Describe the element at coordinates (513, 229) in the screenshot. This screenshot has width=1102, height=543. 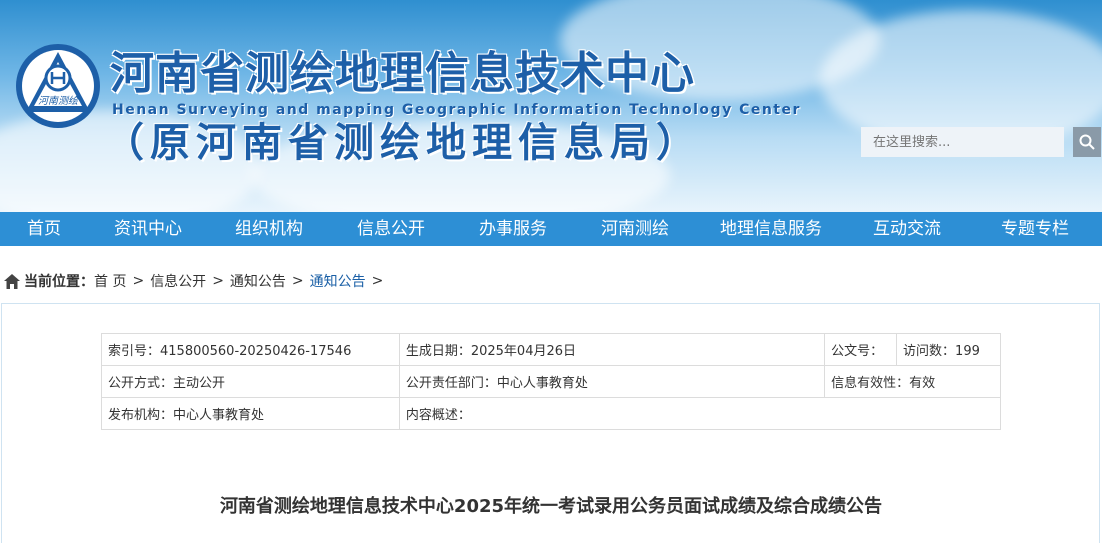
I see `nav-item-services: 办事服务` at that location.